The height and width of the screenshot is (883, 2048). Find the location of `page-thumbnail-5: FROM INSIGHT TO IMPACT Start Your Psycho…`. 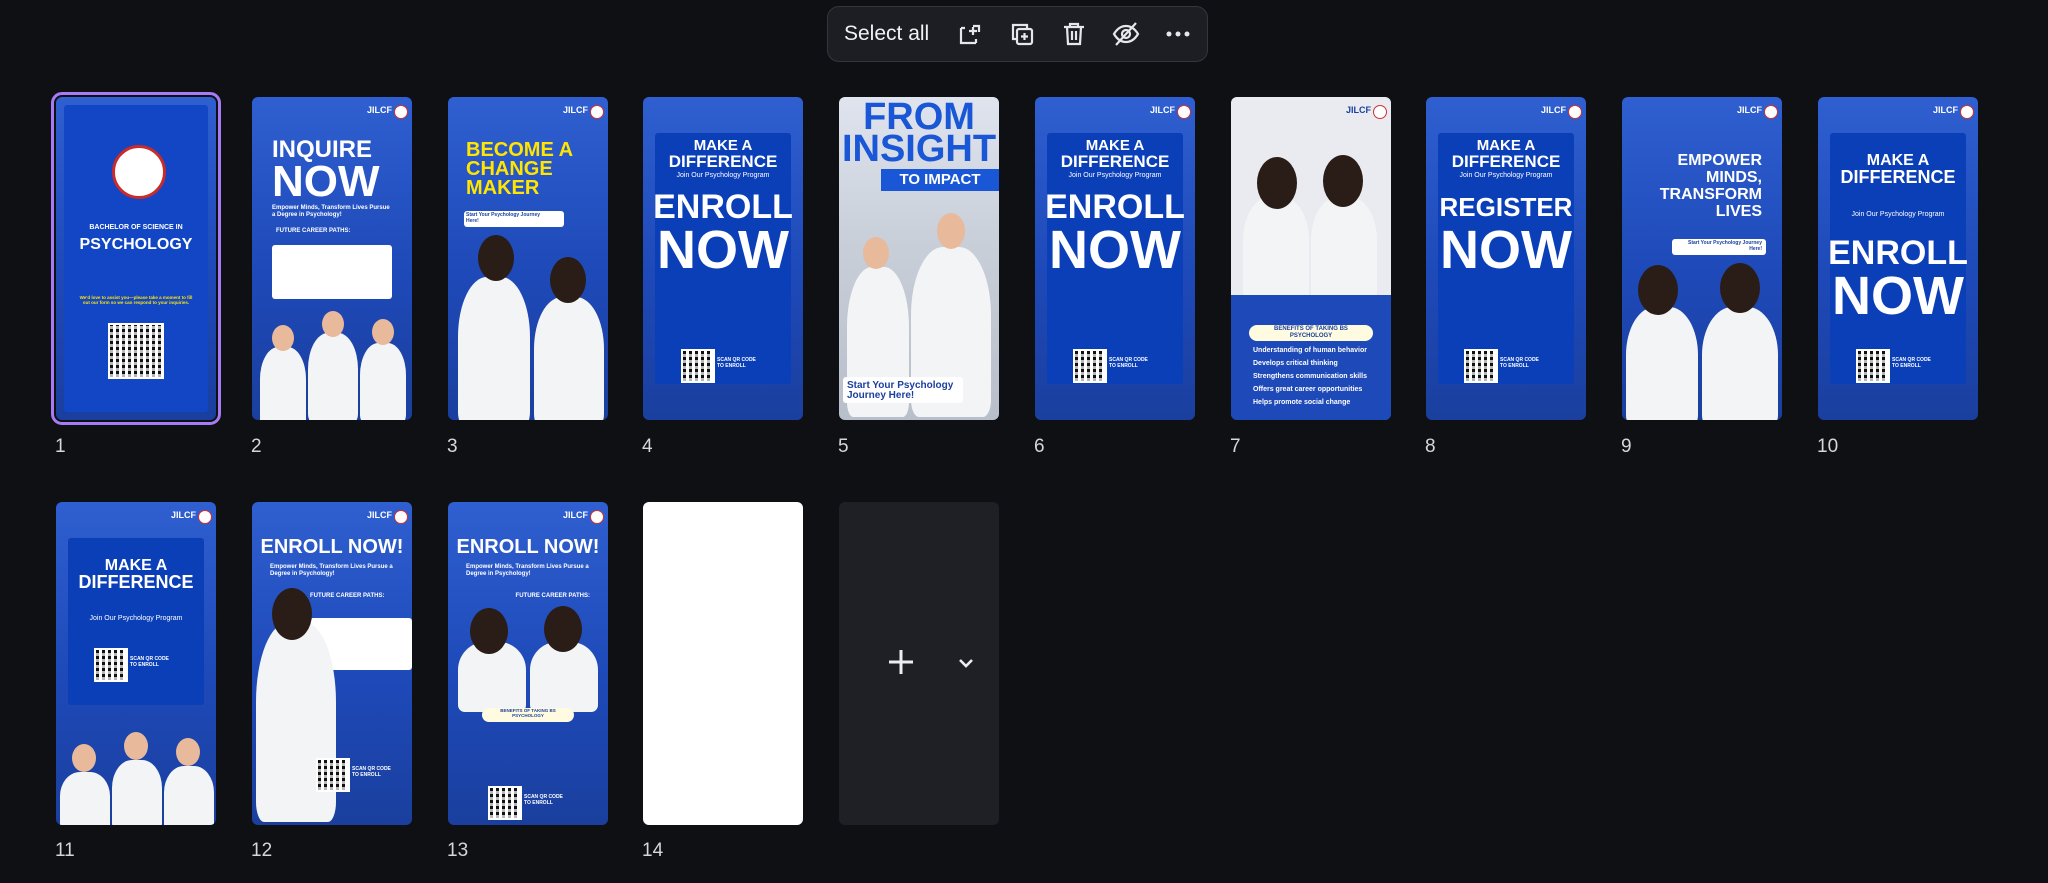

page-thumbnail-5: FROM INSIGHT TO IMPACT Start Your Psycho… is located at coordinates (919, 258).